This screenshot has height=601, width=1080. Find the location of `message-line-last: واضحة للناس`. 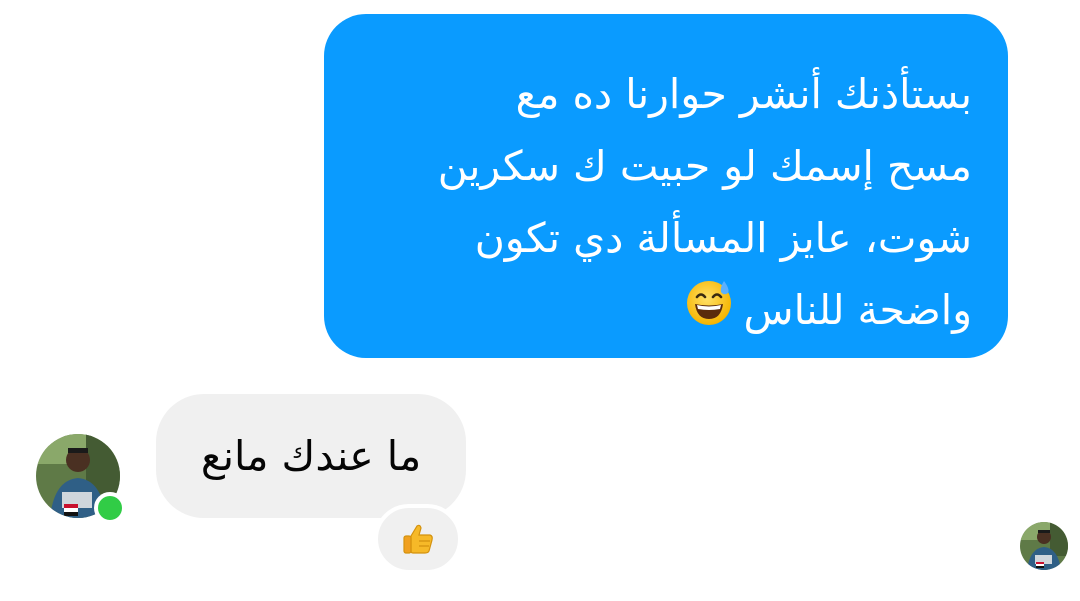

message-line-last: واضحة للناس is located at coordinates (666, 310).